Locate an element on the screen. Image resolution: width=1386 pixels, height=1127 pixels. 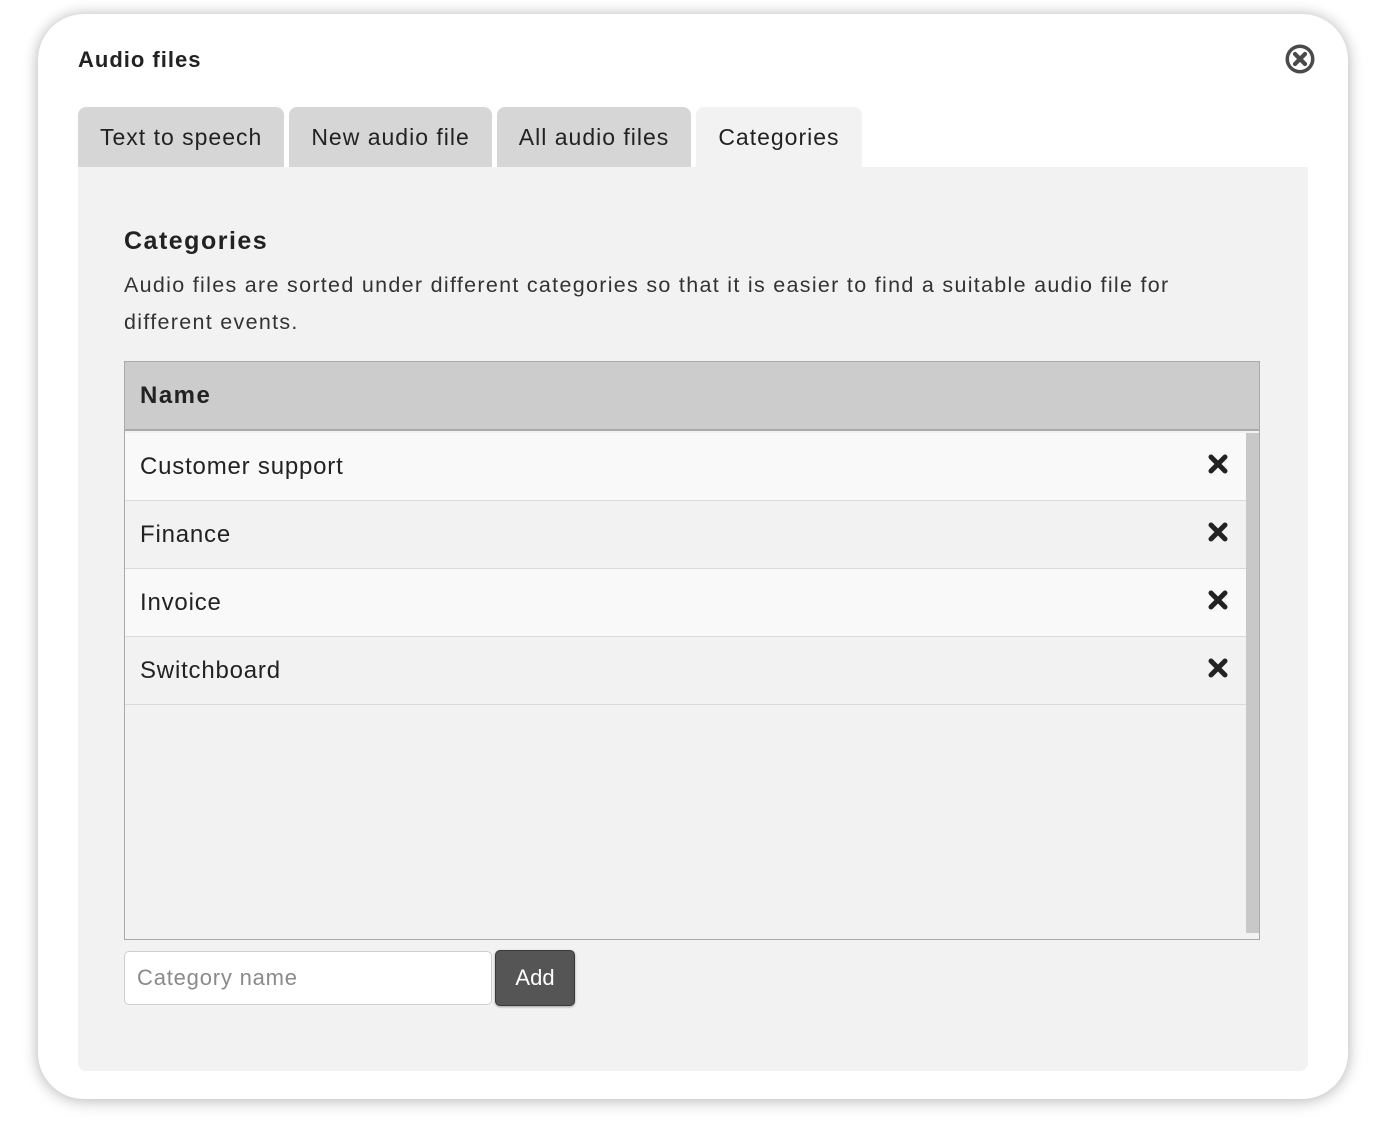
table-row: Finance is located at coordinates (685, 535).